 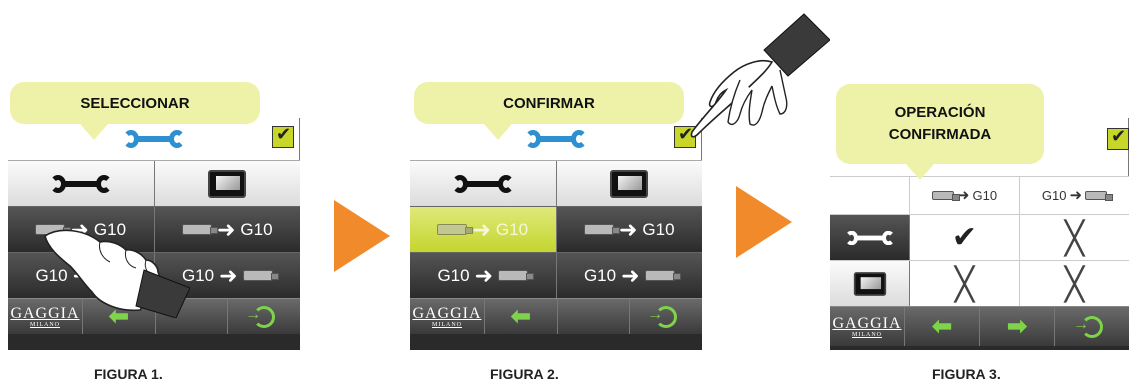 I want to click on bottom-bar: GAGGIA MILANO ⬅ ➡, so click(x=979, y=326).